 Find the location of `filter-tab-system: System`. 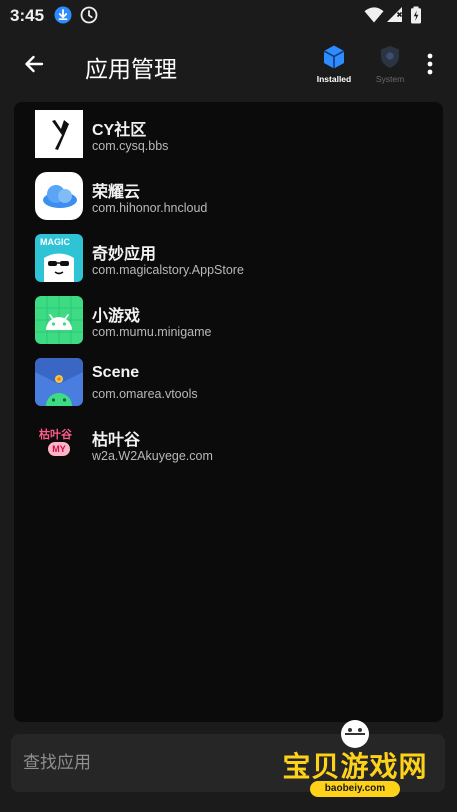

filter-tab-system: System is located at coordinates (390, 65).